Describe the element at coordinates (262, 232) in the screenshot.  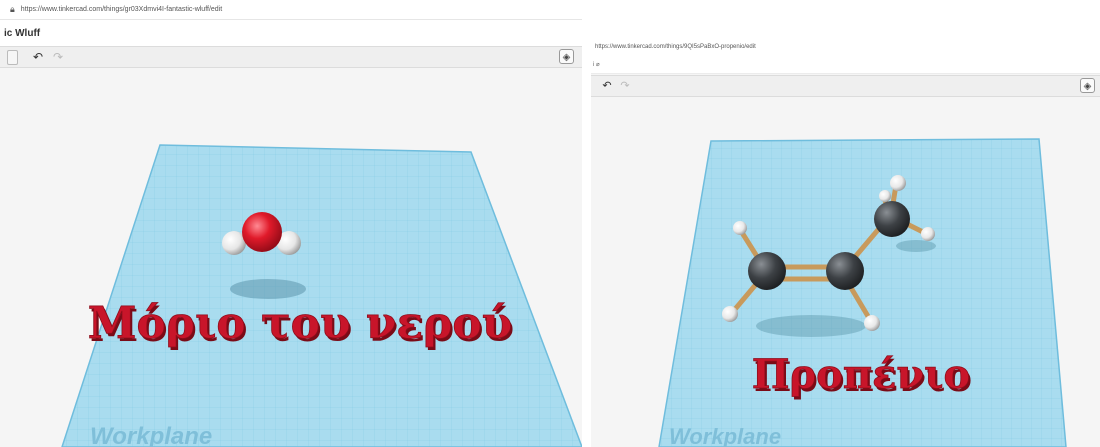
I see `oxygen-atom` at that location.